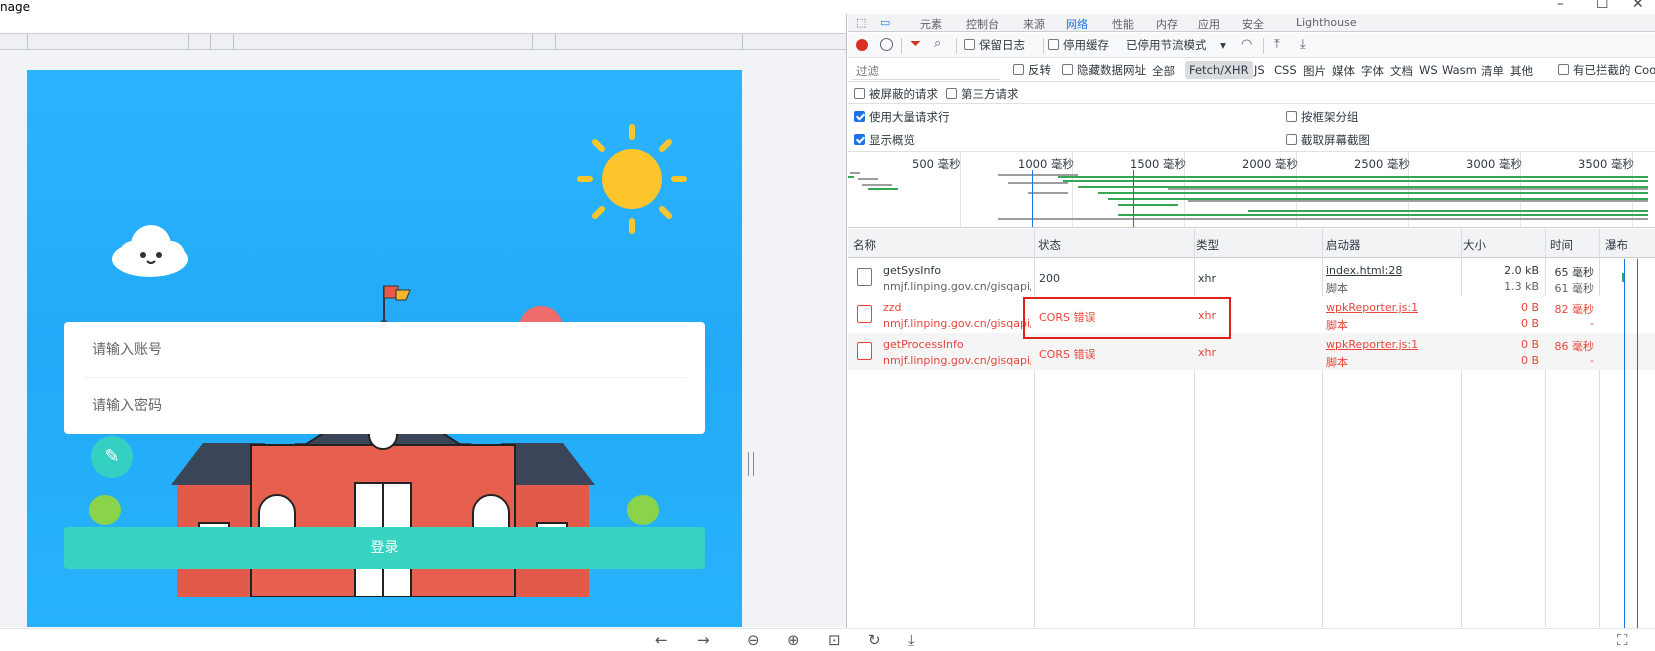 The height and width of the screenshot is (651, 1655). What do you see at coordinates (1077, 23) in the screenshot?
I see `tab-network: 网络` at bounding box center [1077, 23].